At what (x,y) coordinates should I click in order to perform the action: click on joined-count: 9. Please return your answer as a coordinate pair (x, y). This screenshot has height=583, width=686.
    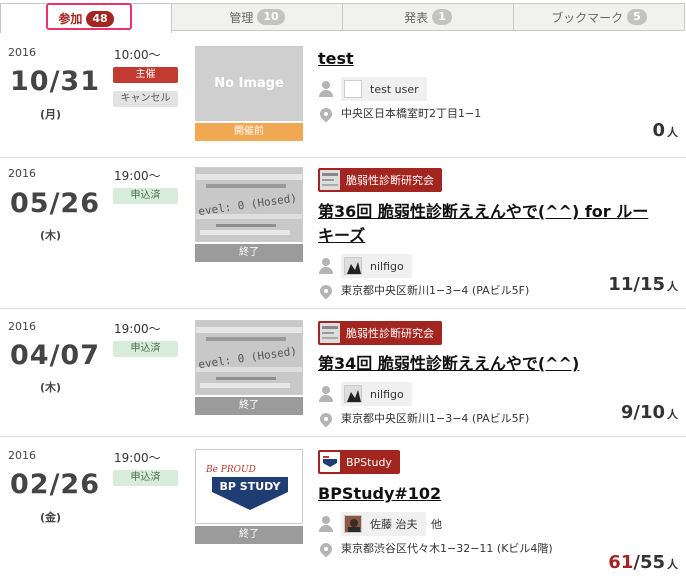
    Looking at the image, I should click on (627, 412).